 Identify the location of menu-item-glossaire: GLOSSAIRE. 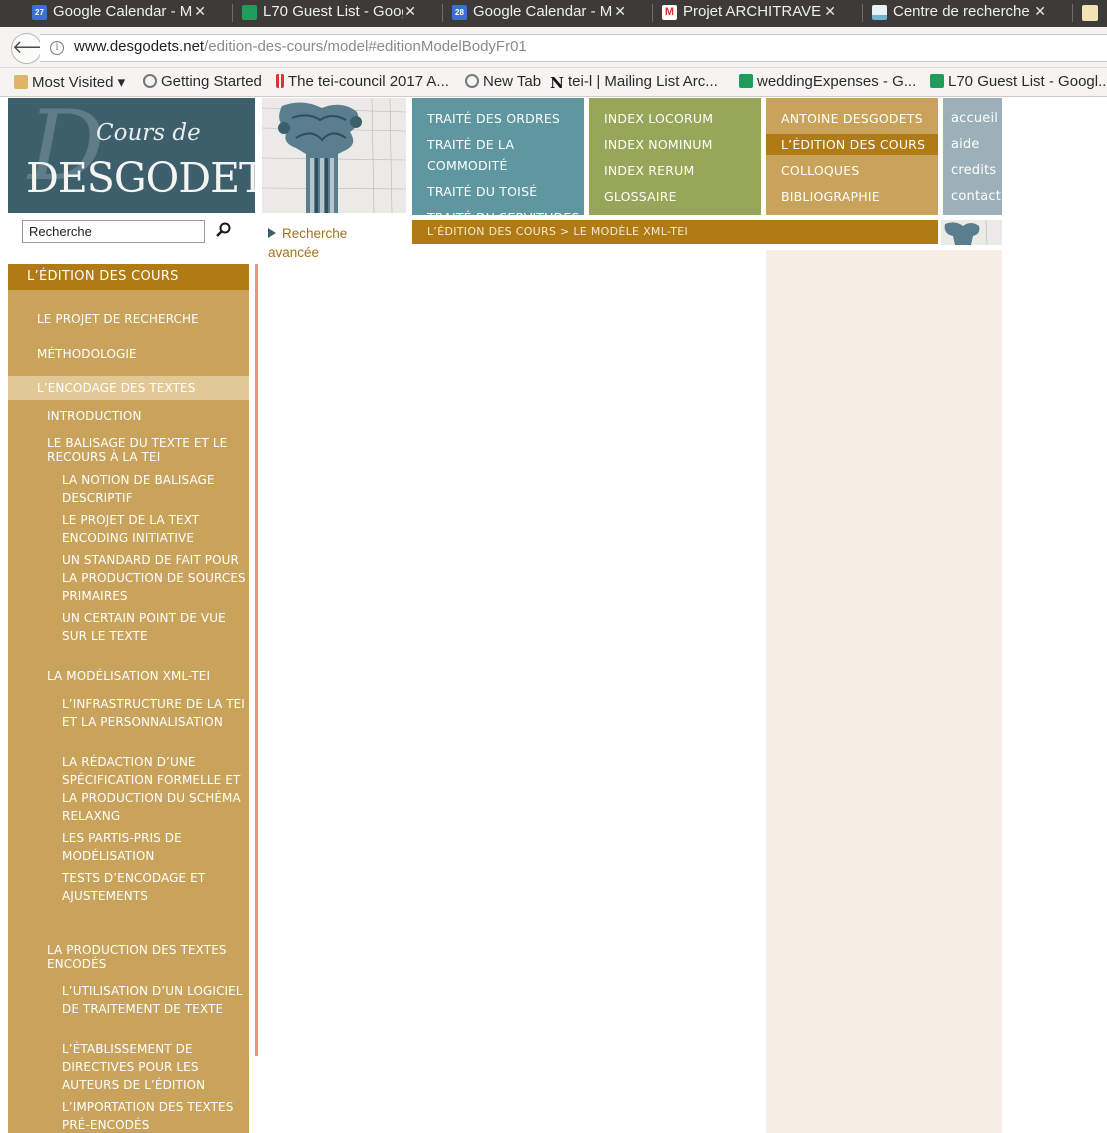
(675, 196).